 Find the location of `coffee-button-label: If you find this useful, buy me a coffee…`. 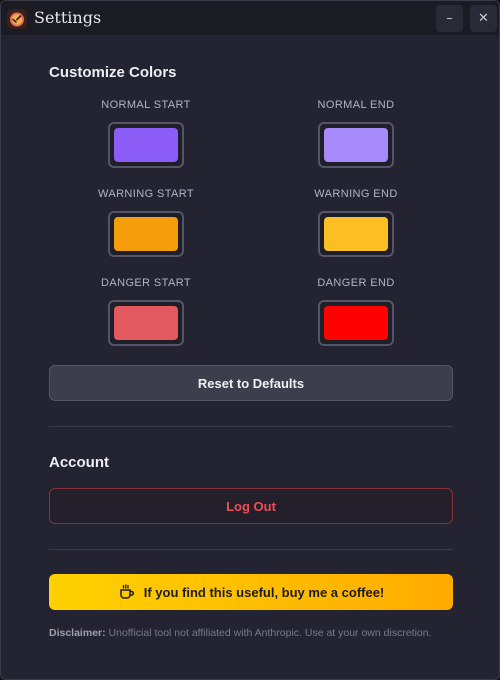

coffee-button-label: If you find this useful, buy me a coffee… is located at coordinates (264, 592).